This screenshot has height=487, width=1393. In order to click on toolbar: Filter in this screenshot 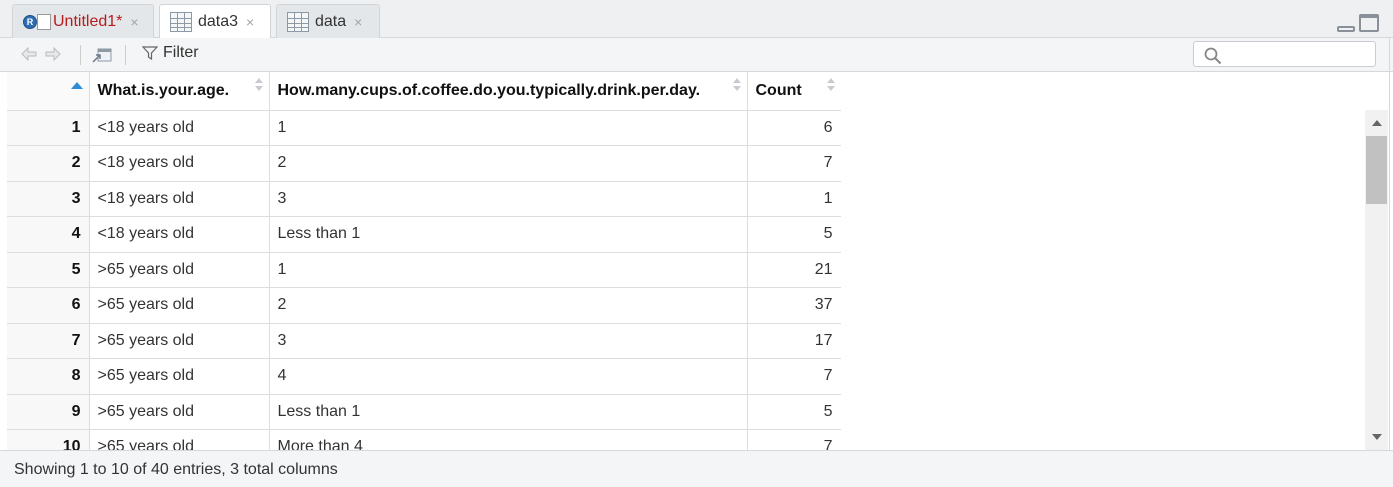, I will do `click(696, 55)`.